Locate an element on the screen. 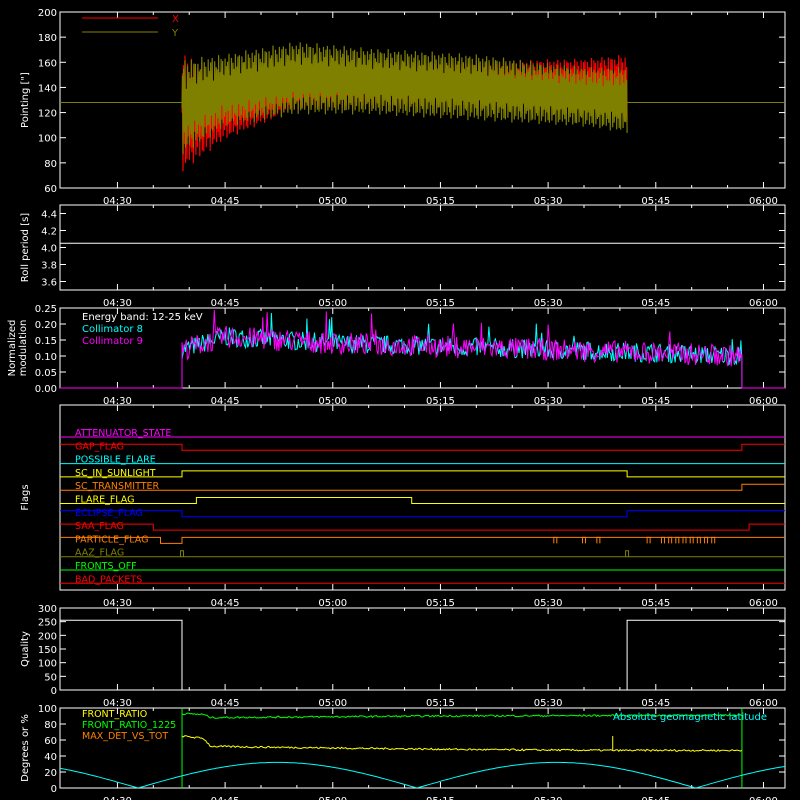  flag-label-eclipse-flag: ECLIPSE_FLAG is located at coordinates (109, 513).